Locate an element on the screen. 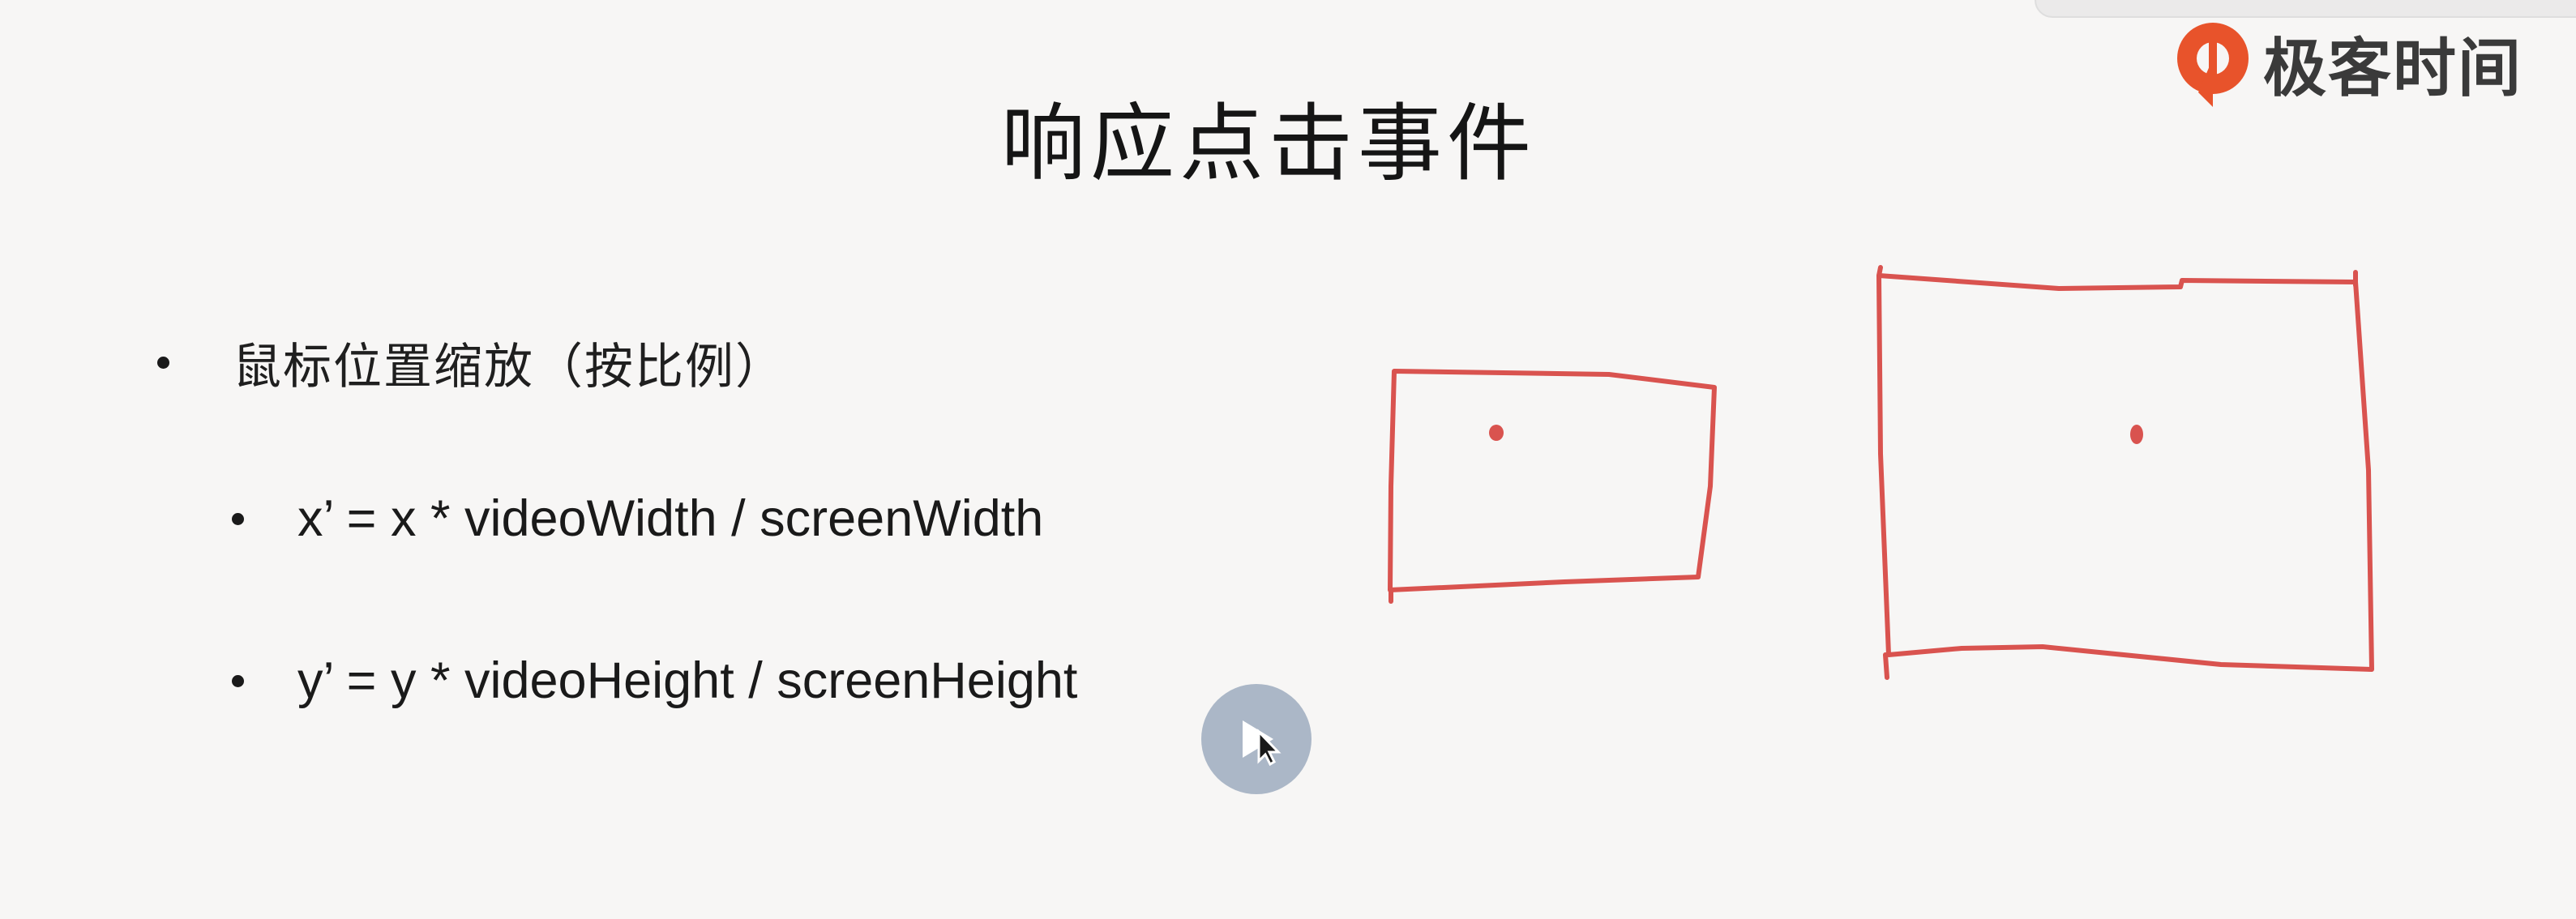  bullet-item: 鼠标位置缩放（按比例） is located at coordinates (471, 362).